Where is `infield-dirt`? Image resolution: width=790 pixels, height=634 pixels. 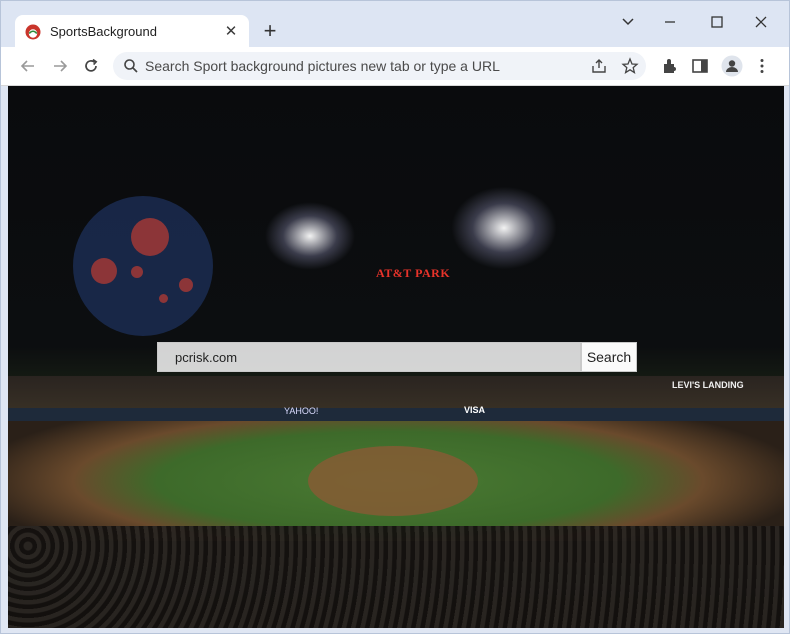 infield-dirt is located at coordinates (393, 481).